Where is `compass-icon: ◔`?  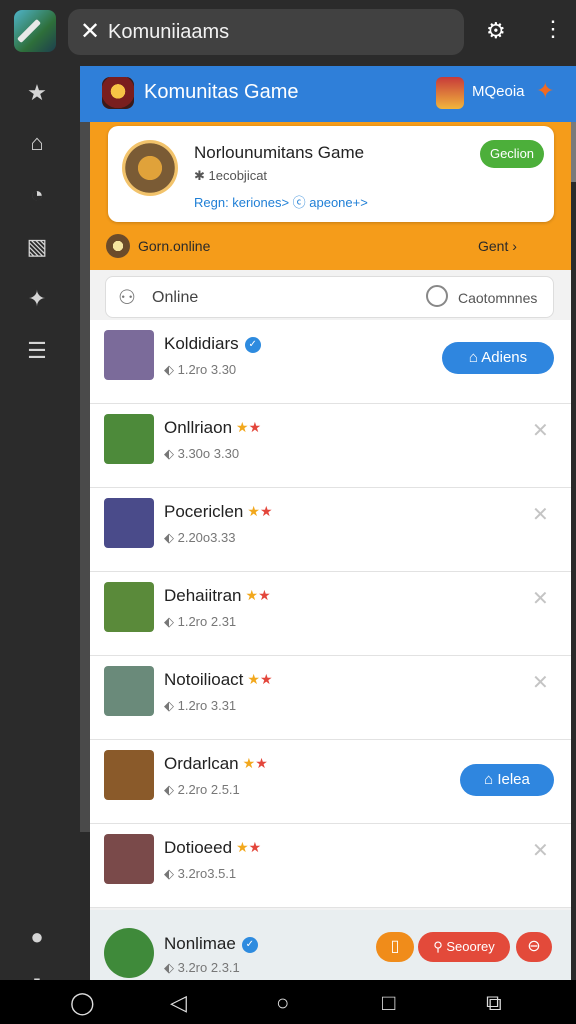
compass-icon: ◔ is located at coordinates (37, 195).